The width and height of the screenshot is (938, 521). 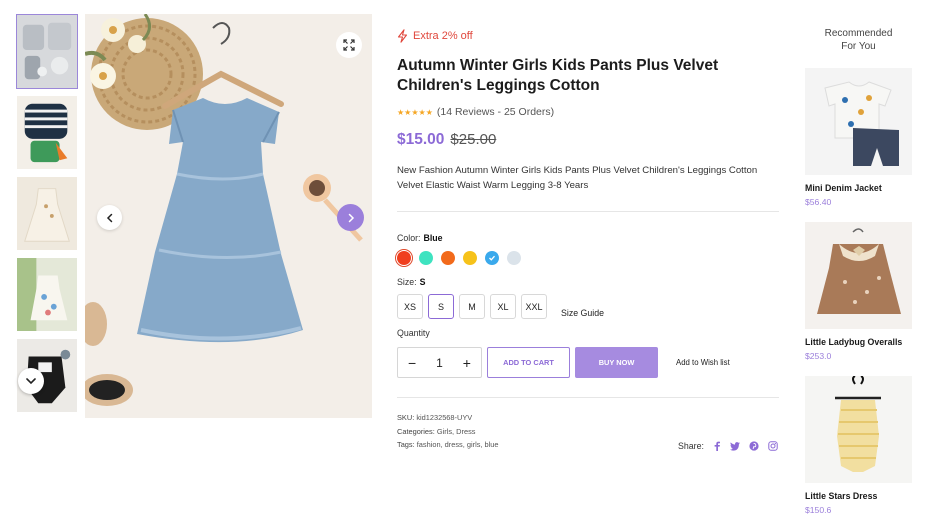 I want to click on size-options: XS S M XL XXL Size Guide, so click(x=588, y=306).